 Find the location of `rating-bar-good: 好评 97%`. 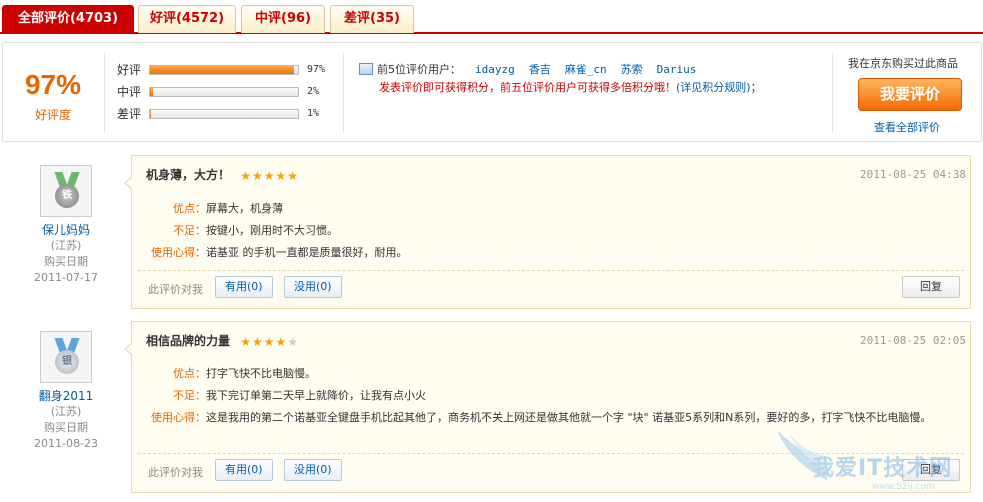

rating-bar-good: 好评 97% is located at coordinates (224, 70).